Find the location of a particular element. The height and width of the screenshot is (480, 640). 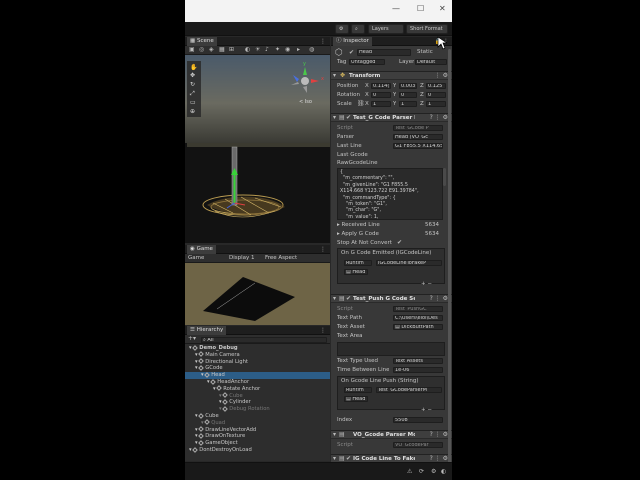

debug-icon: ⚙ is located at coordinates (433, 472).